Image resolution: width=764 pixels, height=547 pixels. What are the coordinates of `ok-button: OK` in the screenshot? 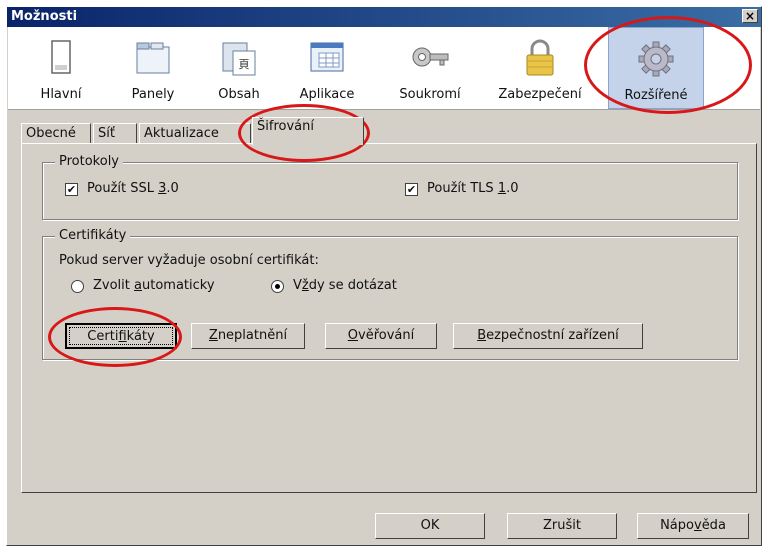 It's located at (430, 526).